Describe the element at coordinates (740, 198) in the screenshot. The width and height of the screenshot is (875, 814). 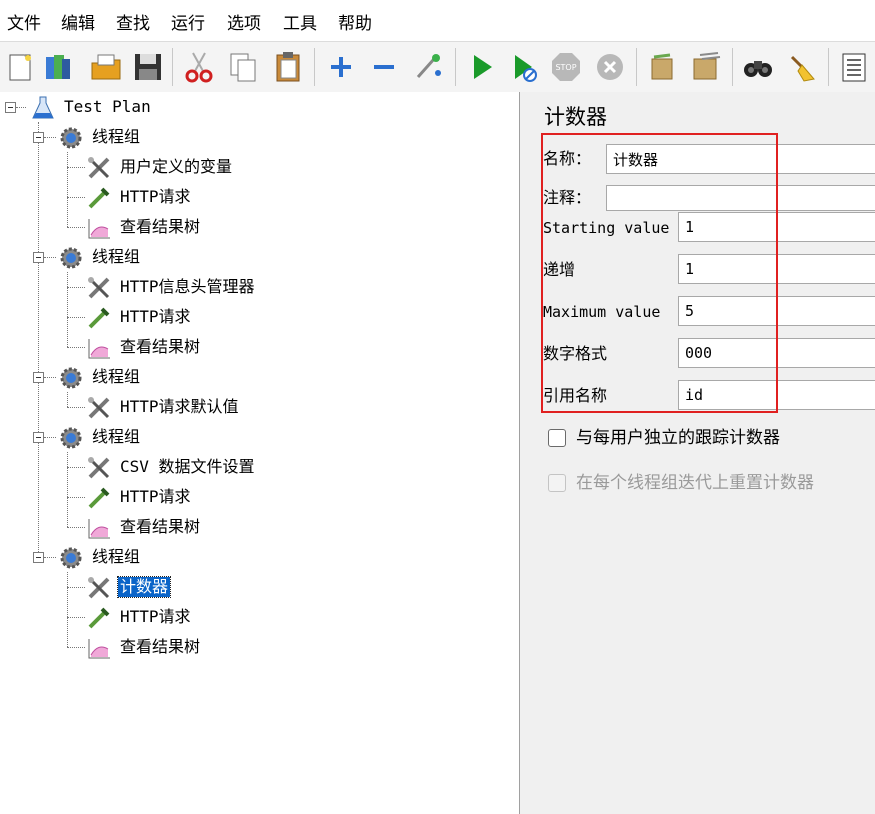
I see `comment-field` at that location.